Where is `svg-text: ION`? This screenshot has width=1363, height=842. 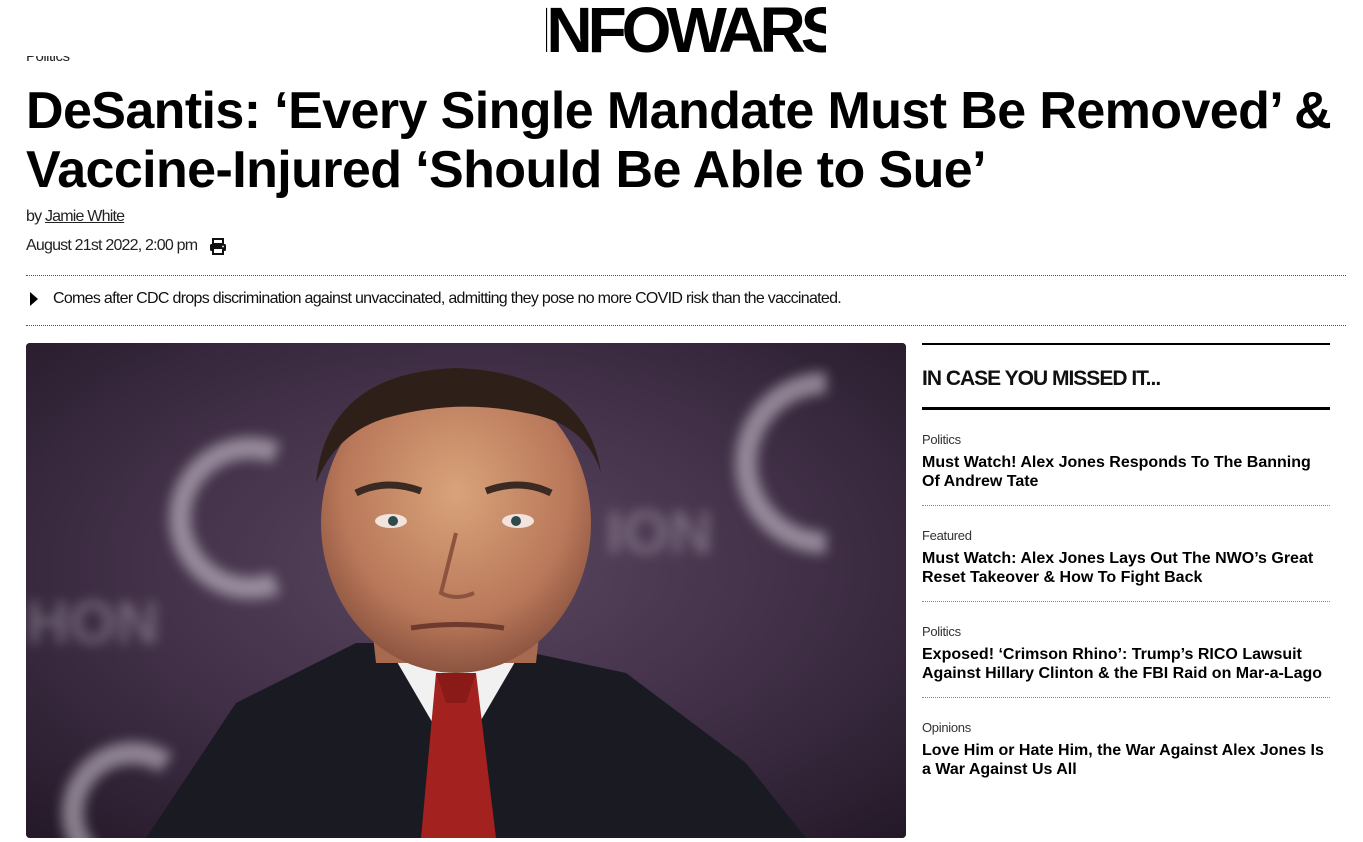
svg-text: ION is located at coordinates (659, 532).